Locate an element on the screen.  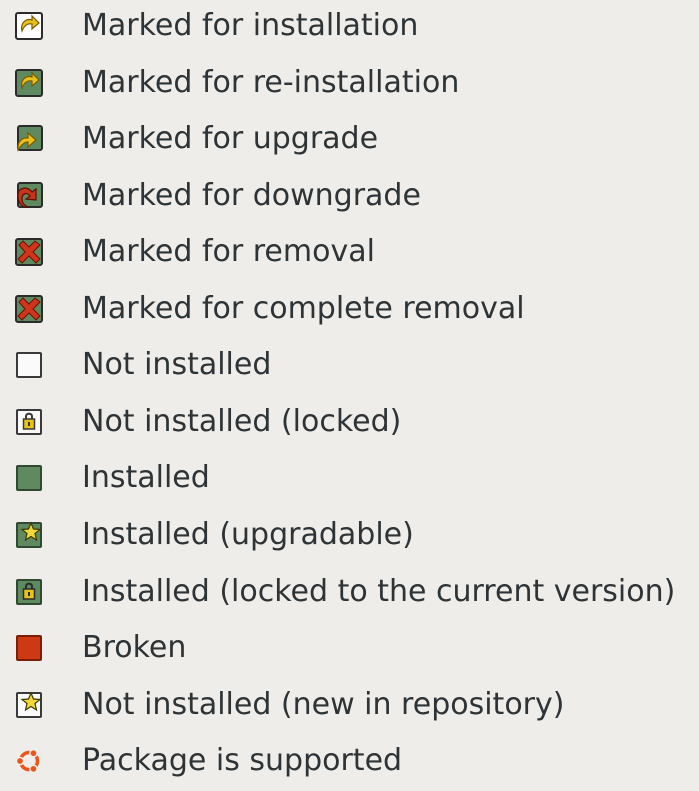
legend-item-label: Marked for complete removal is located at coordinates (303, 308).